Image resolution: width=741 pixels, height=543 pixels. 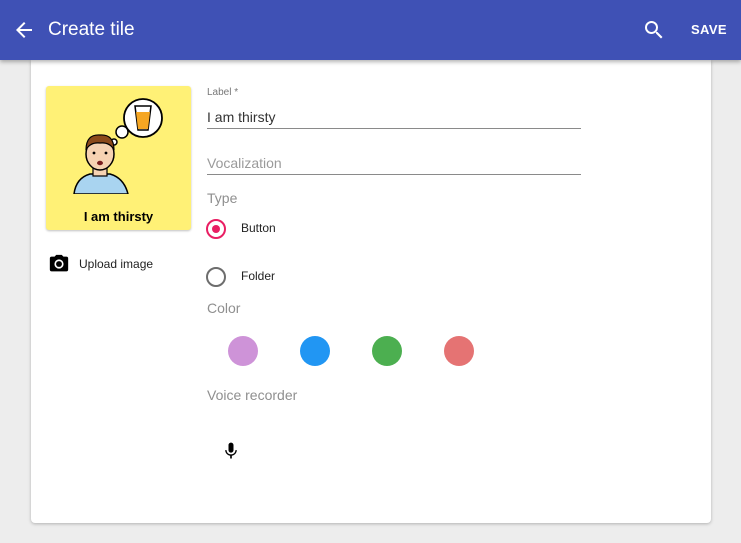 What do you see at coordinates (24, 30) in the screenshot?
I see `back-arrow-icon` at bounding box center [24, 30].